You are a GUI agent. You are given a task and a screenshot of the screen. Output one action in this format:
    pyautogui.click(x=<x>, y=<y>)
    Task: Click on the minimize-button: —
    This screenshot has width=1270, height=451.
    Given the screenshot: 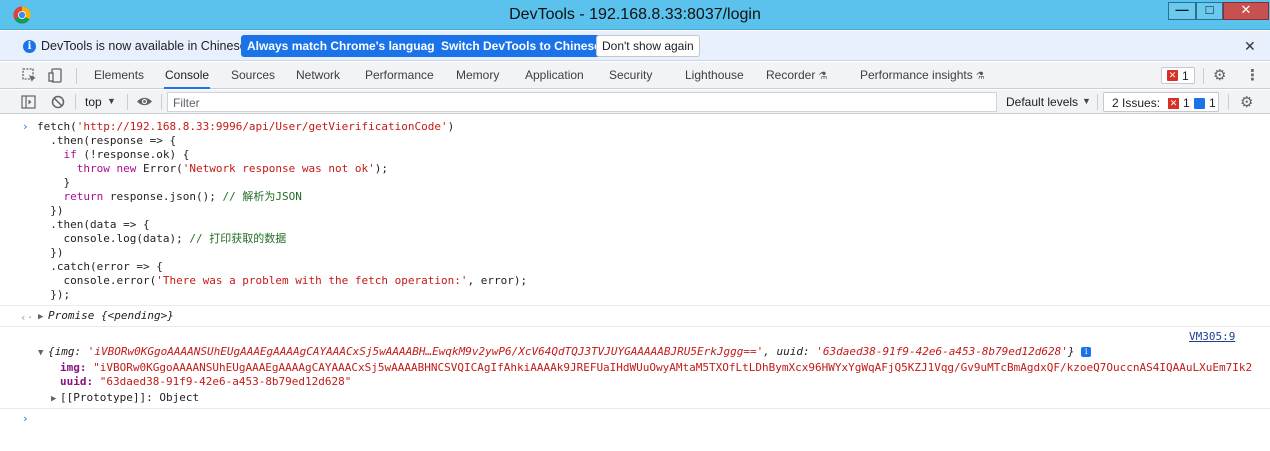 What is the action you would take?
    pyautogui.click(x=1182, y=11)
    